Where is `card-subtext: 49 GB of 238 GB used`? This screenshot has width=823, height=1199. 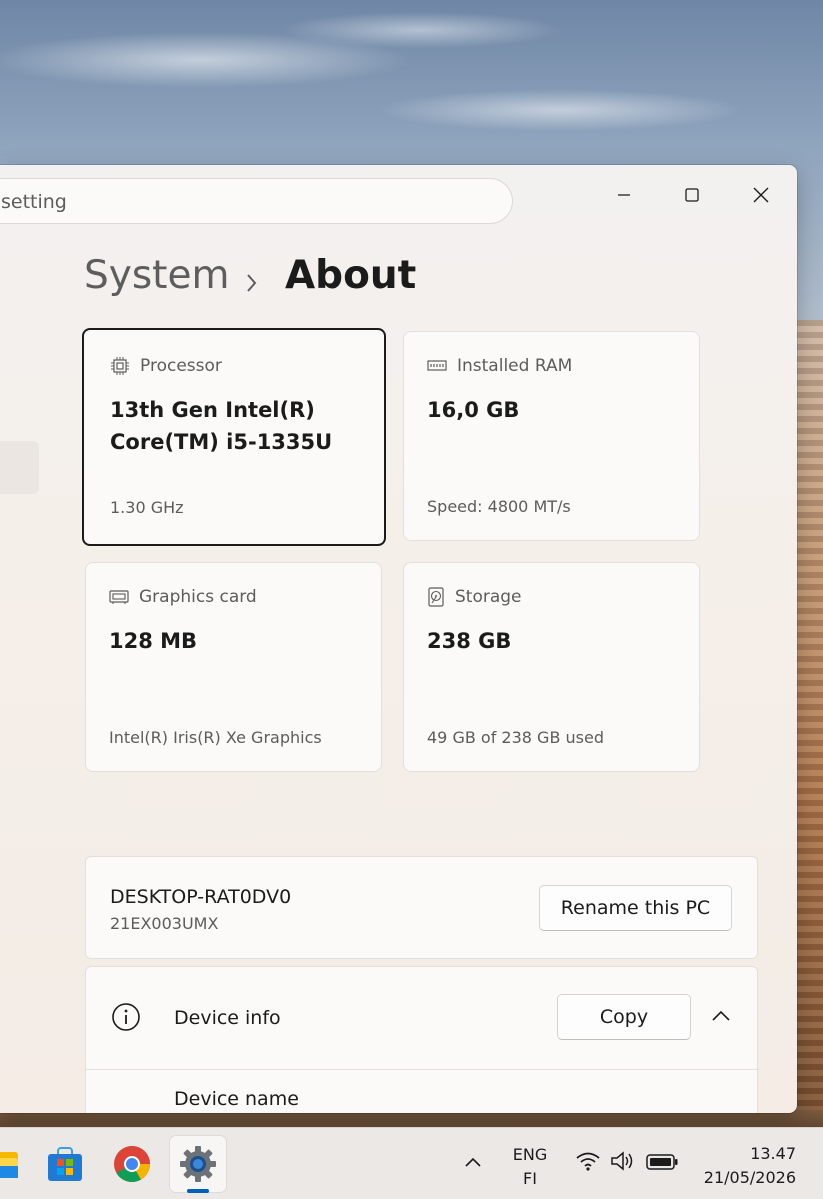 card-subtext: 49 GB of 238 GB used is located at coordinates (515, 737).